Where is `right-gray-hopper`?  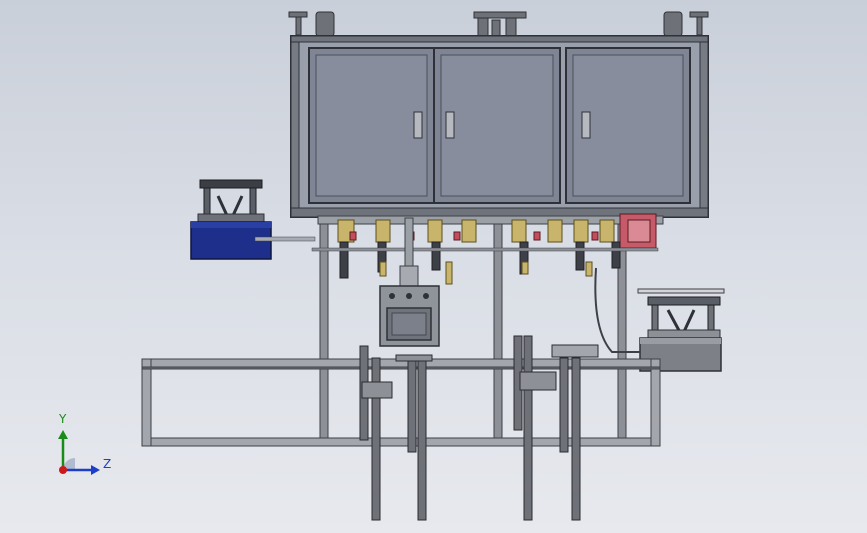
right-gray-hopper is located at coordinates (659, 319).